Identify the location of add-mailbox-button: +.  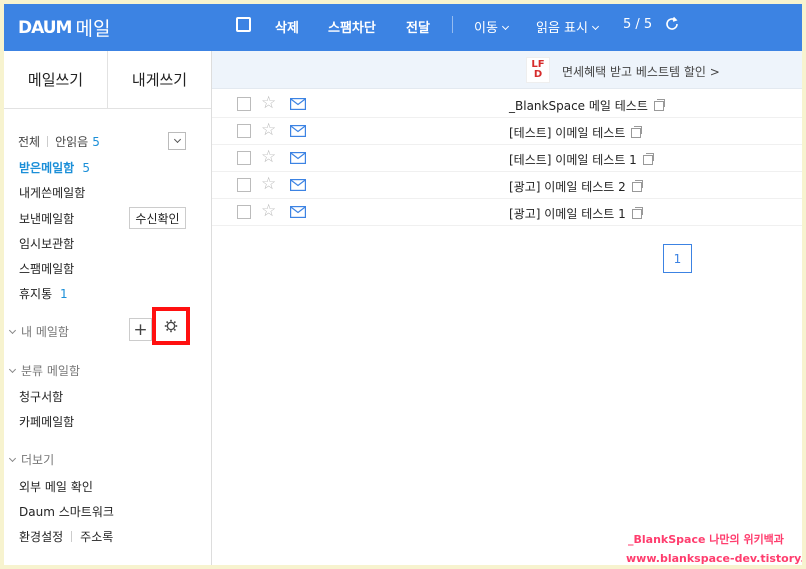
(140, 329).